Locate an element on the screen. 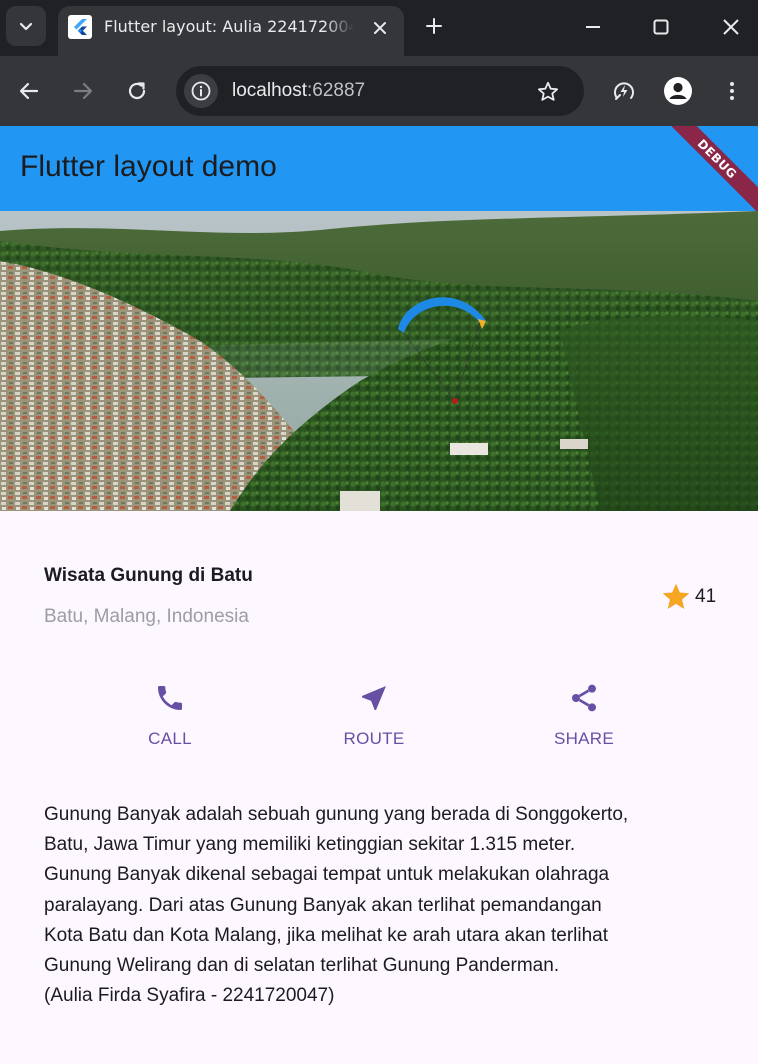 This screenshot has width=758, height=1064. app-title: Flutter layout demo is located at coordinates (148, 166).